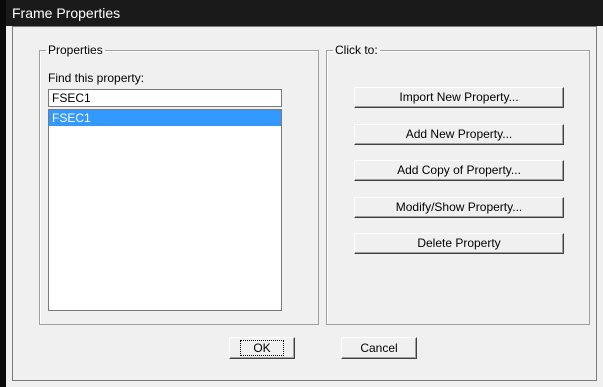  What do you see at coordinates (356, 50) in the screenshot?
I see `click-to-group-label: Click to:` at bounding box center [356, 50].